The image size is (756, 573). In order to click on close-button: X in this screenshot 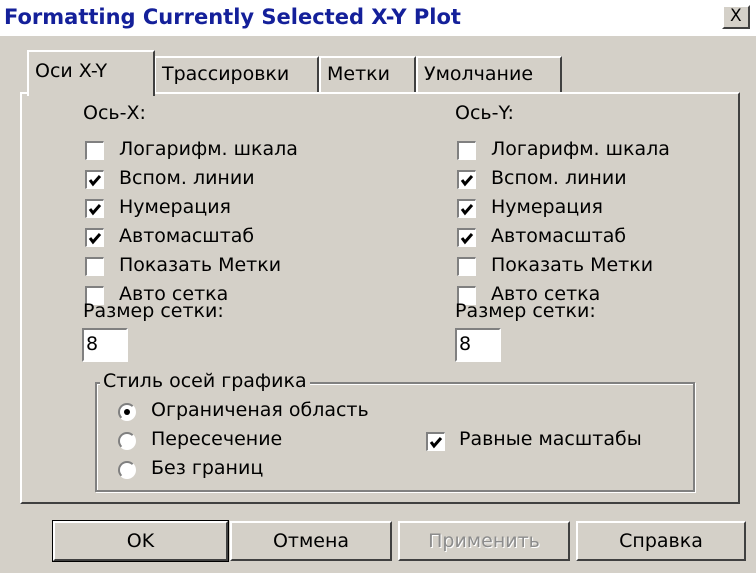, I will do `click(736, 17)`.